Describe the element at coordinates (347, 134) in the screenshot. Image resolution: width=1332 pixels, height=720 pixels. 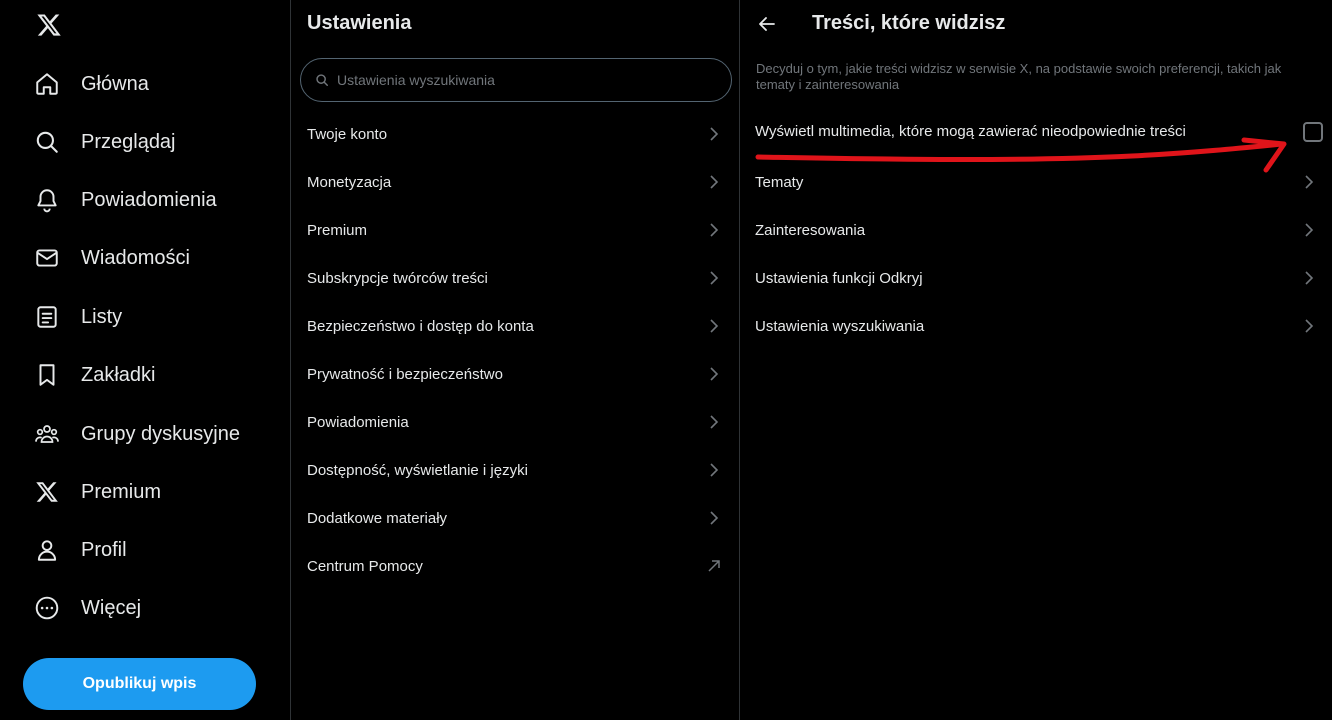
I see `settings-item-label: Twoje konto` at that location.